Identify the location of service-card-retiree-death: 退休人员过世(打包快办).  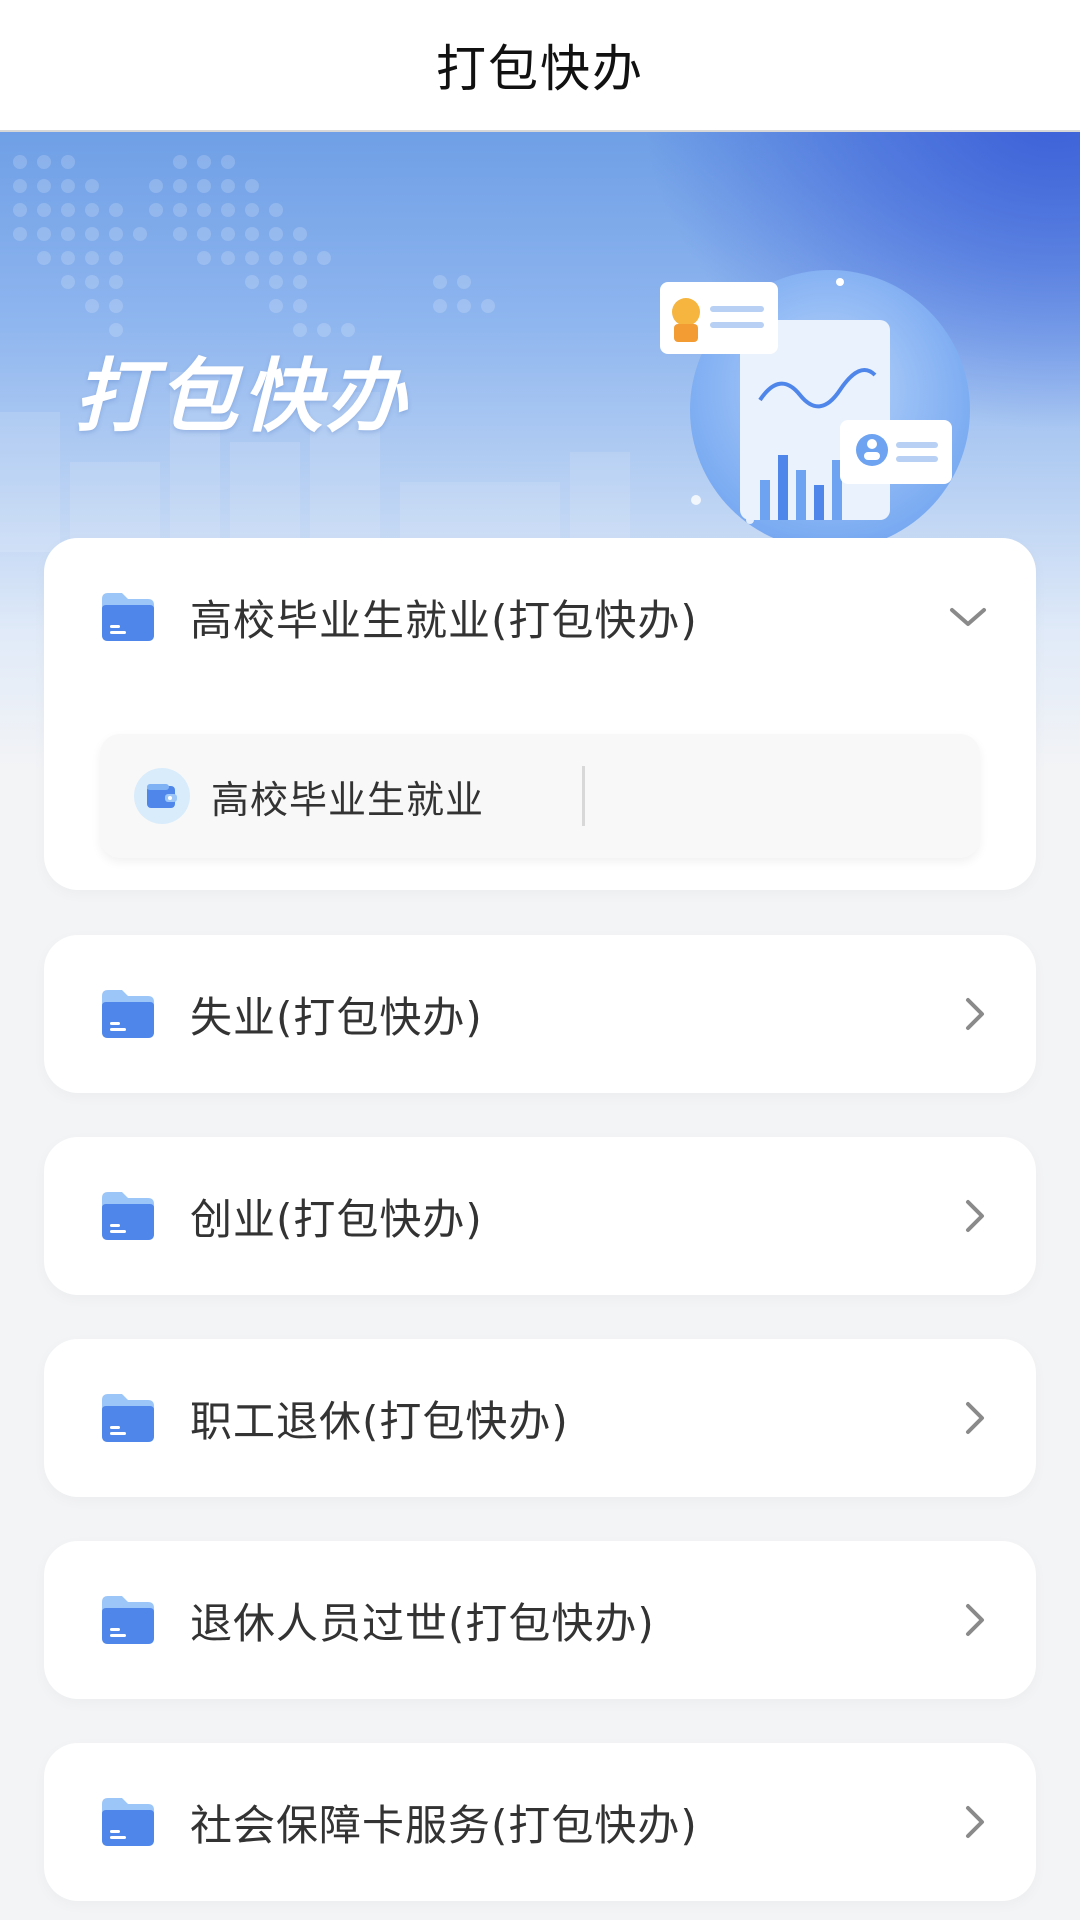
(540, 1620).